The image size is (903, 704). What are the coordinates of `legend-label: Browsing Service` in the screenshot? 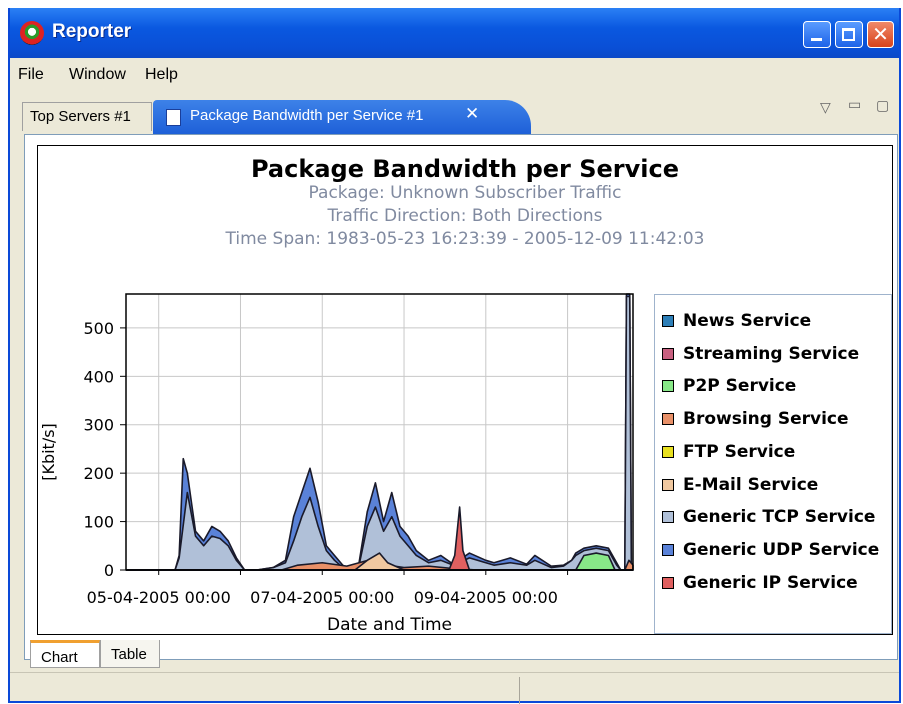 It's located at (766, 419).